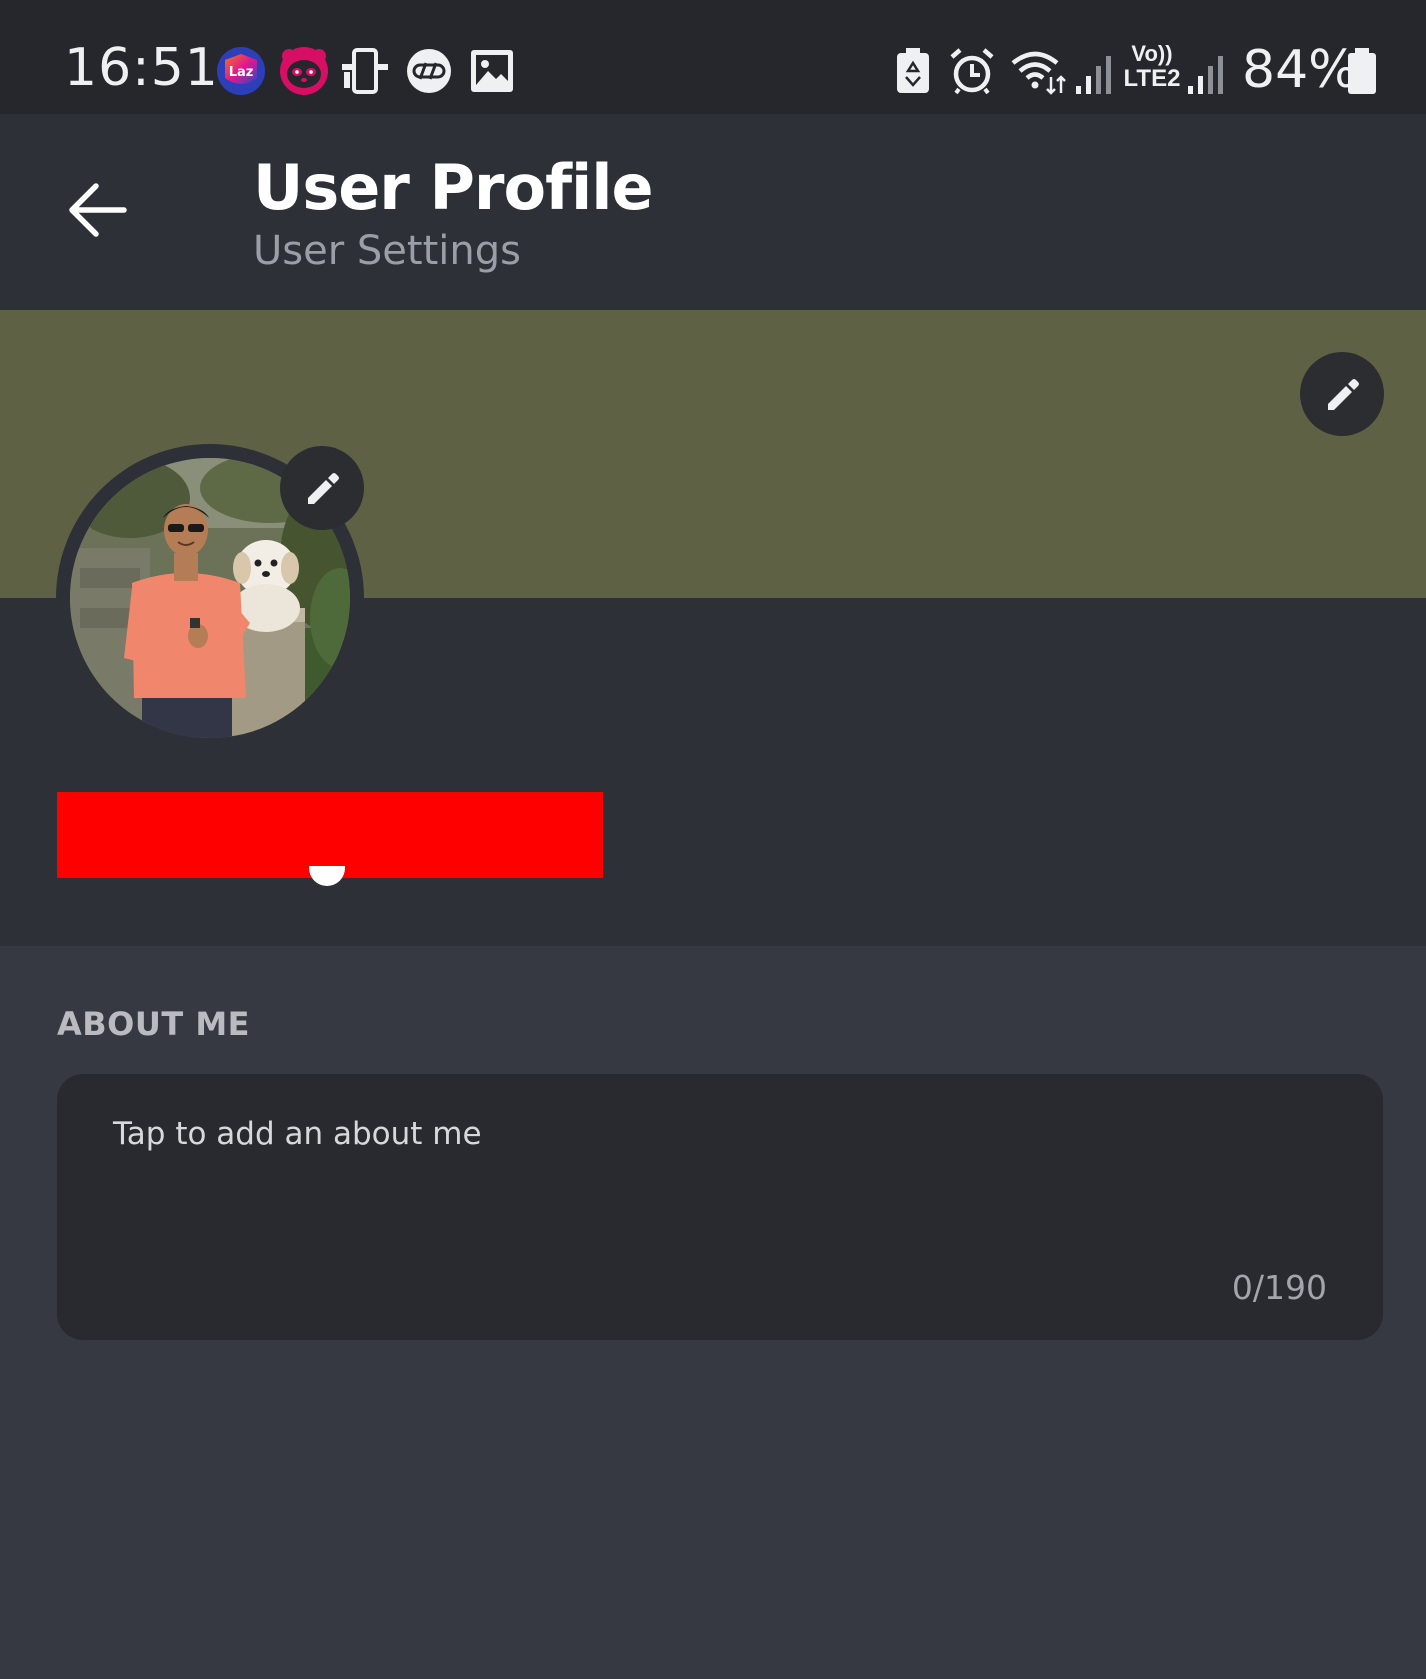  What do you see at coordinates (330, 839) in the screenshot?
I see `redacted-username` at bounding box center [330, 839].